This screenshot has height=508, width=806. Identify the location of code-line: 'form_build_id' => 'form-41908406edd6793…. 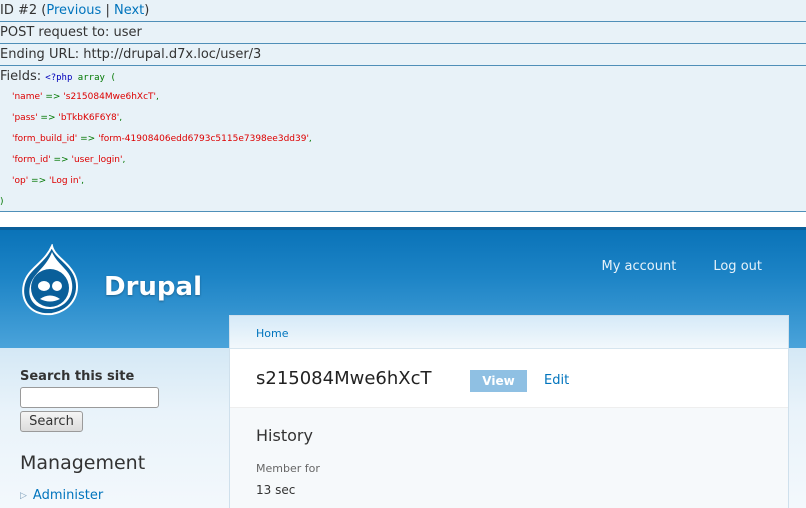
(403, 139).